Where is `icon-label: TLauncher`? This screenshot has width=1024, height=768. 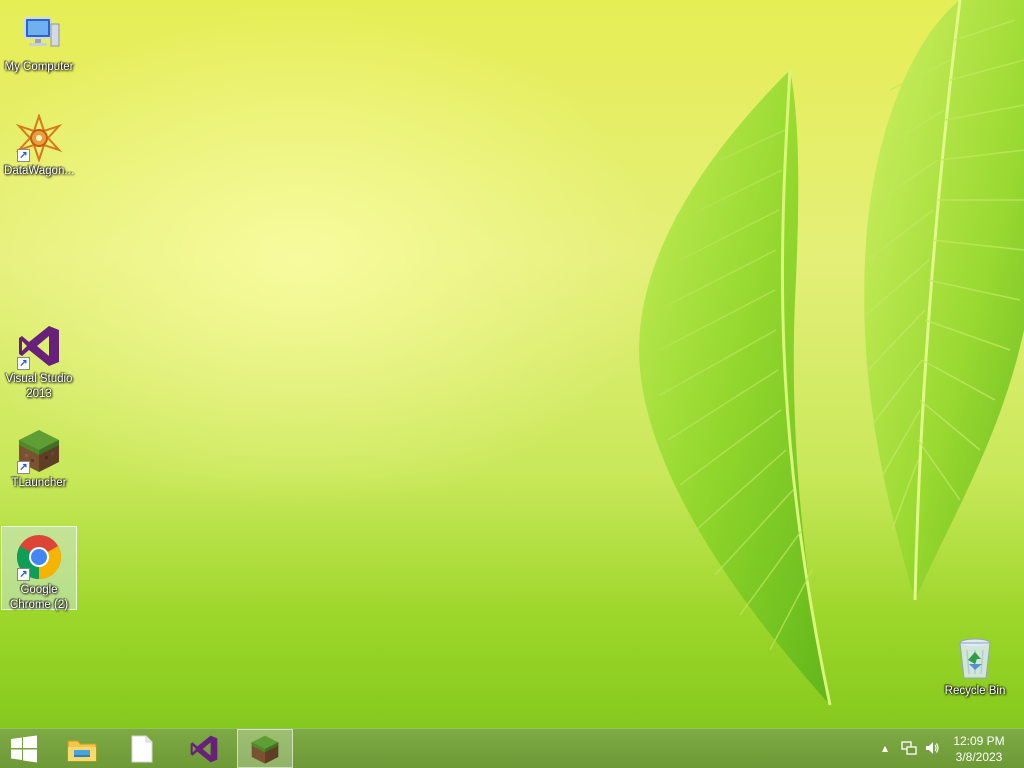 icon-label: TLauncher is located at coordinates (39, 483).